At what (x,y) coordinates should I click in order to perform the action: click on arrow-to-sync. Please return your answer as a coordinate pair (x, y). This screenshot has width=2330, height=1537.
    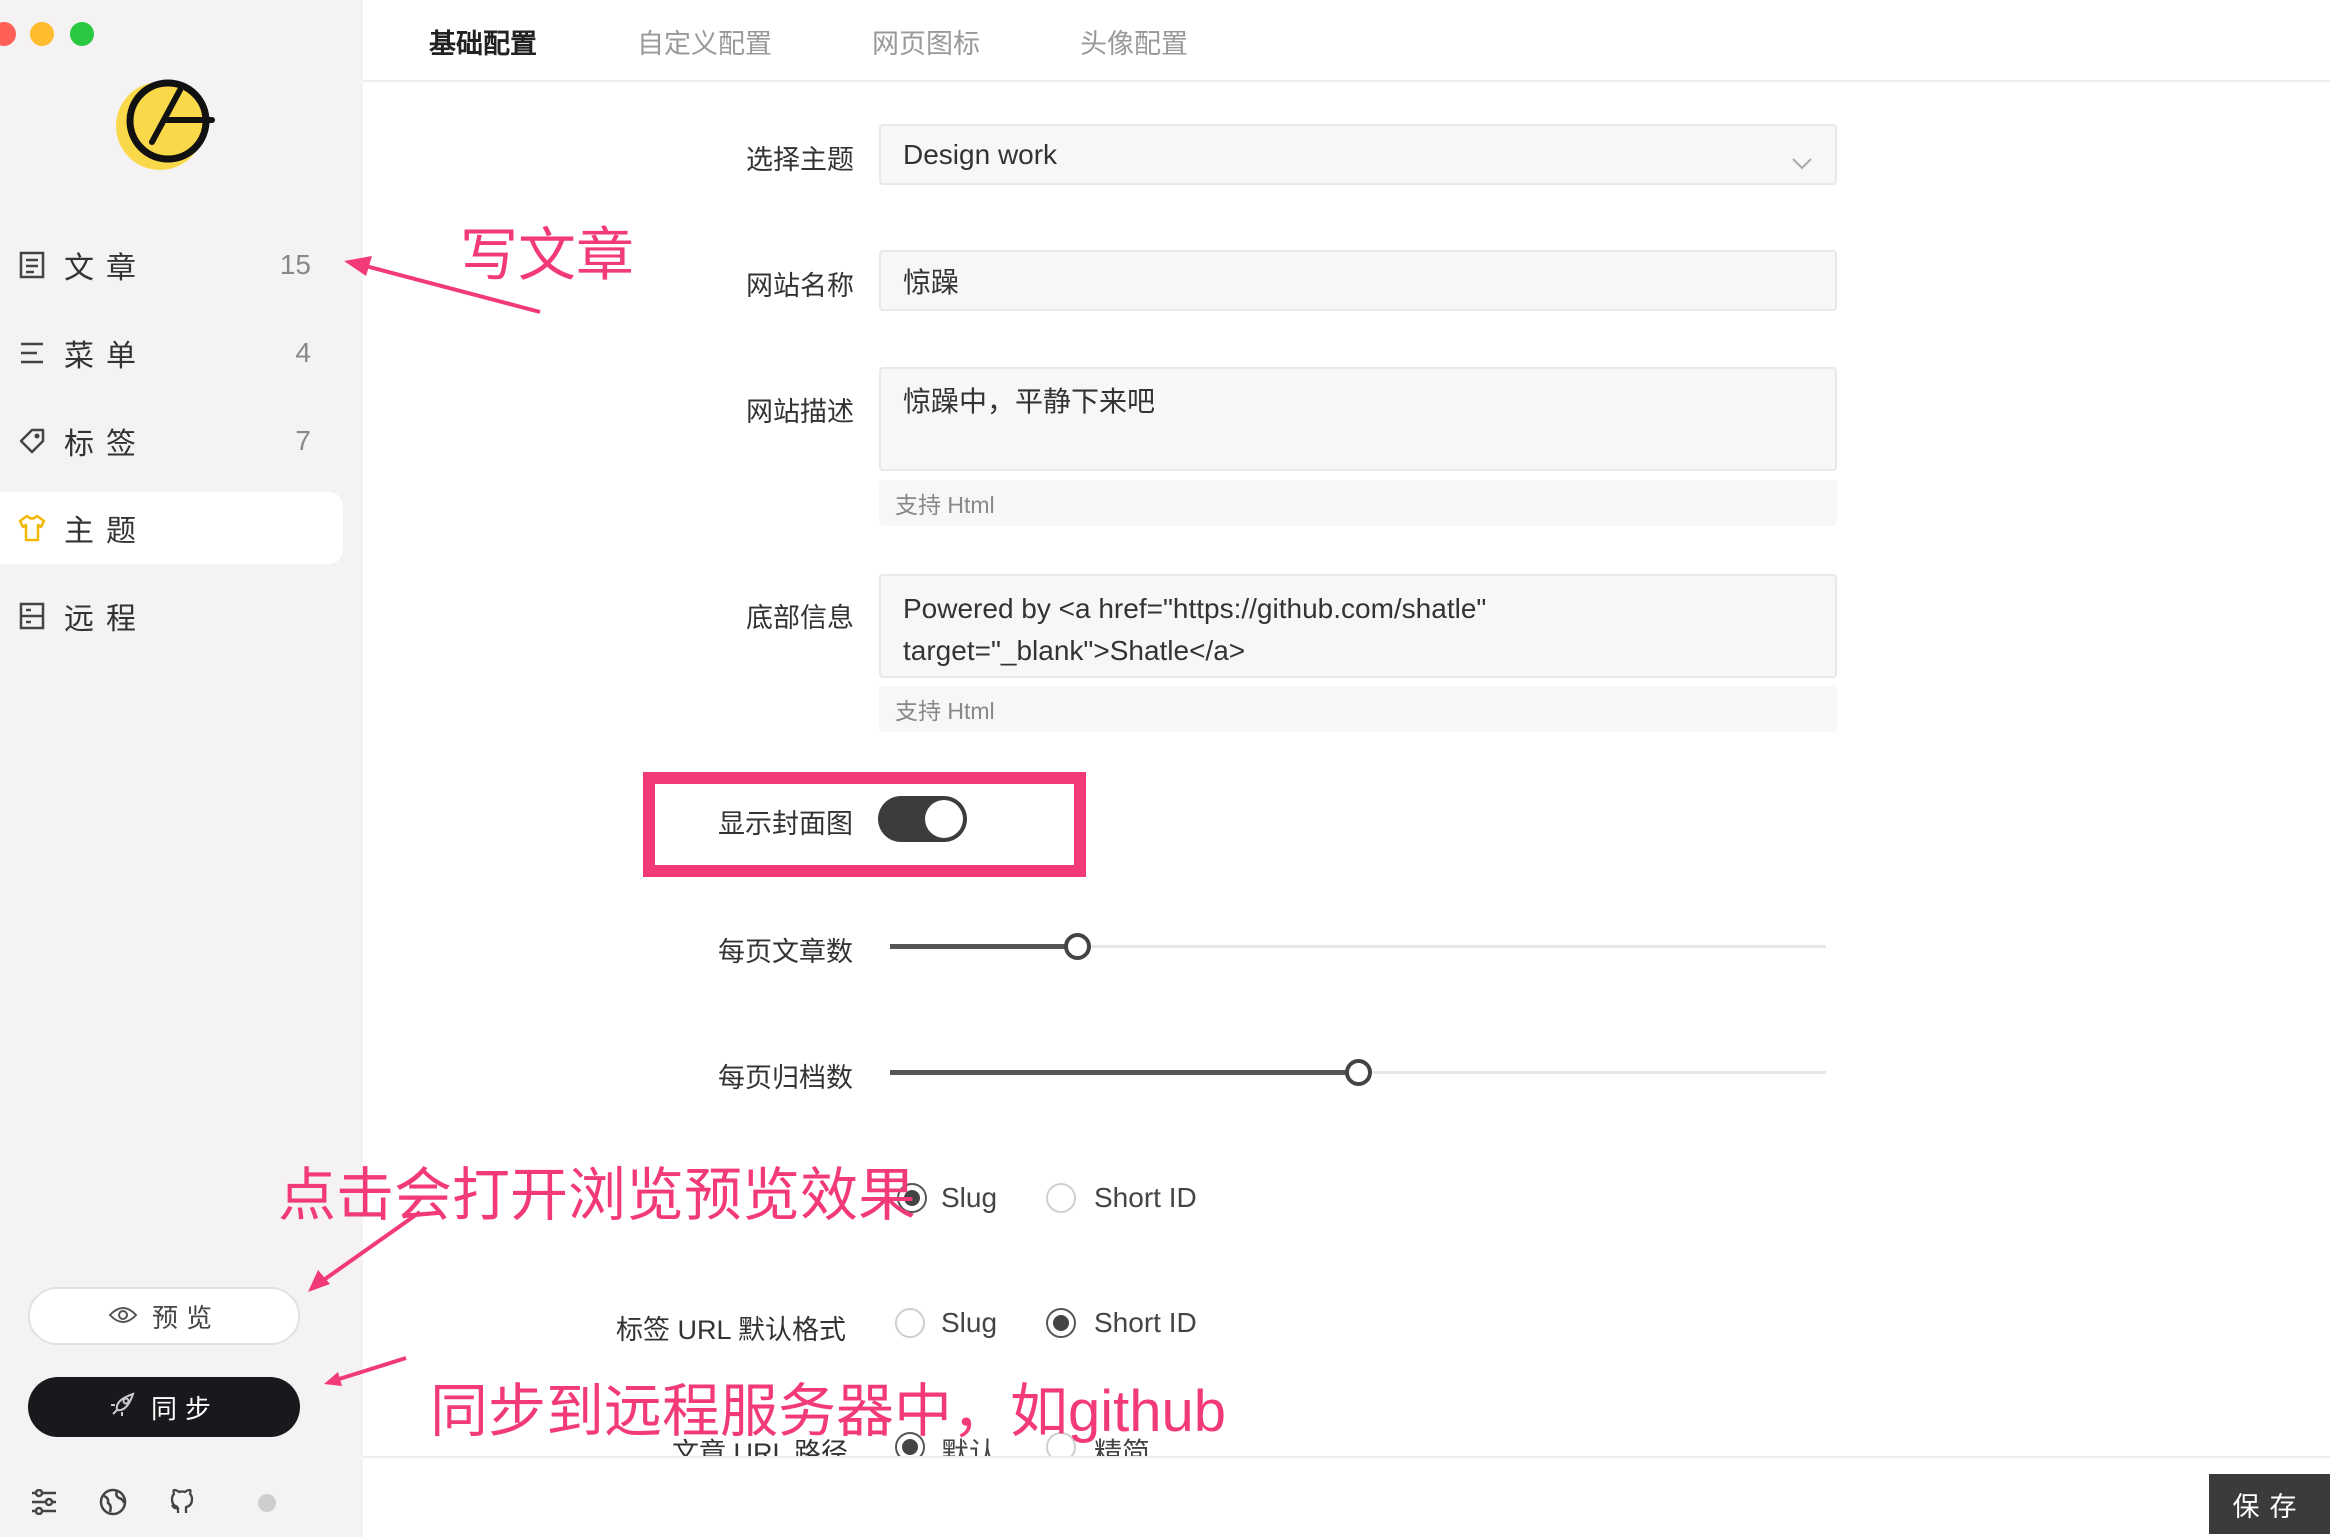
    Looking at the image, I should click on (371, 1369).